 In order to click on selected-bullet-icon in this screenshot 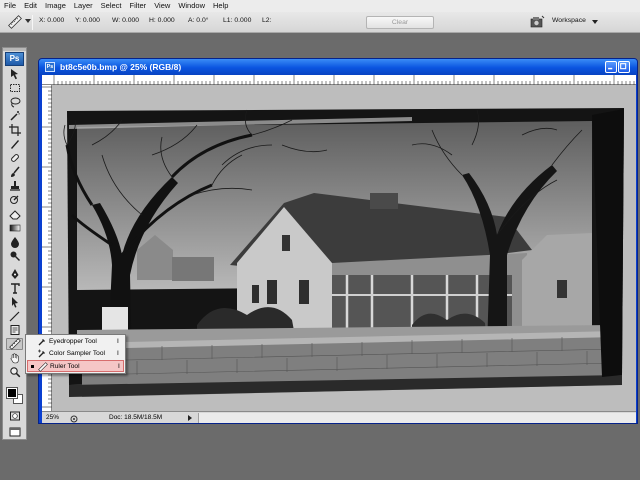, I will do `click(32, 366)`.